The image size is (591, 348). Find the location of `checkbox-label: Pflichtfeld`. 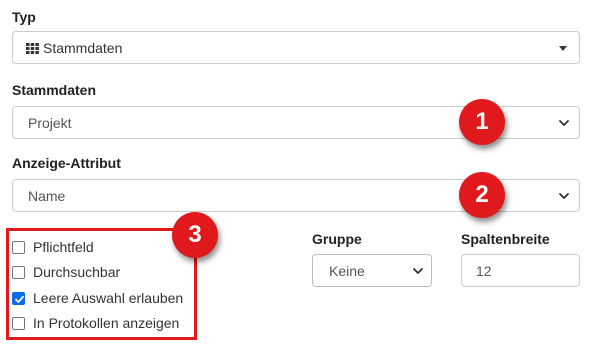

checkbox-label: Pflichtfeld is located at coordinates (63, 247).